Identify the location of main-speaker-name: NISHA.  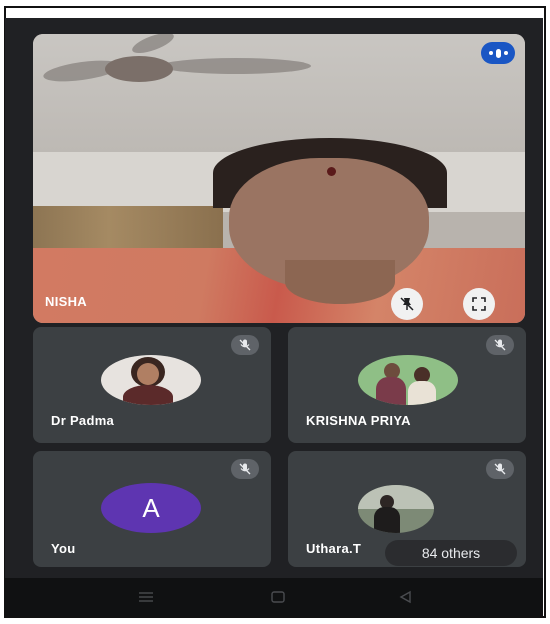
(66, 301).